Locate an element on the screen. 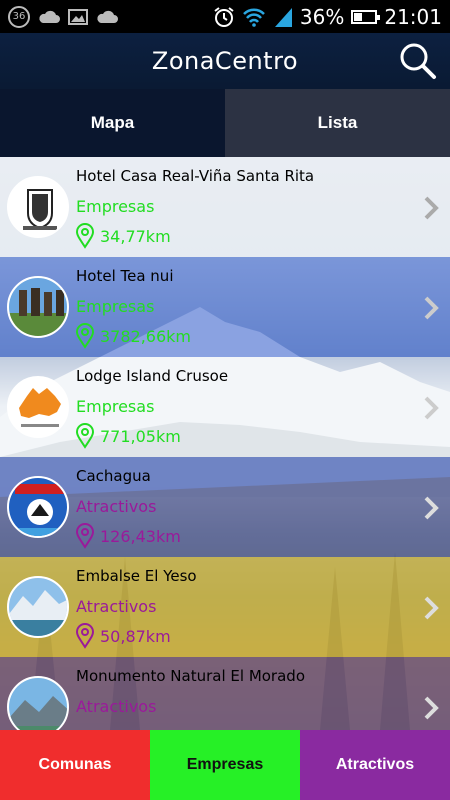 The height and width of the screenshot is (800, 450). app-bar: ZonaCentro is located at coordinates (225, 61).